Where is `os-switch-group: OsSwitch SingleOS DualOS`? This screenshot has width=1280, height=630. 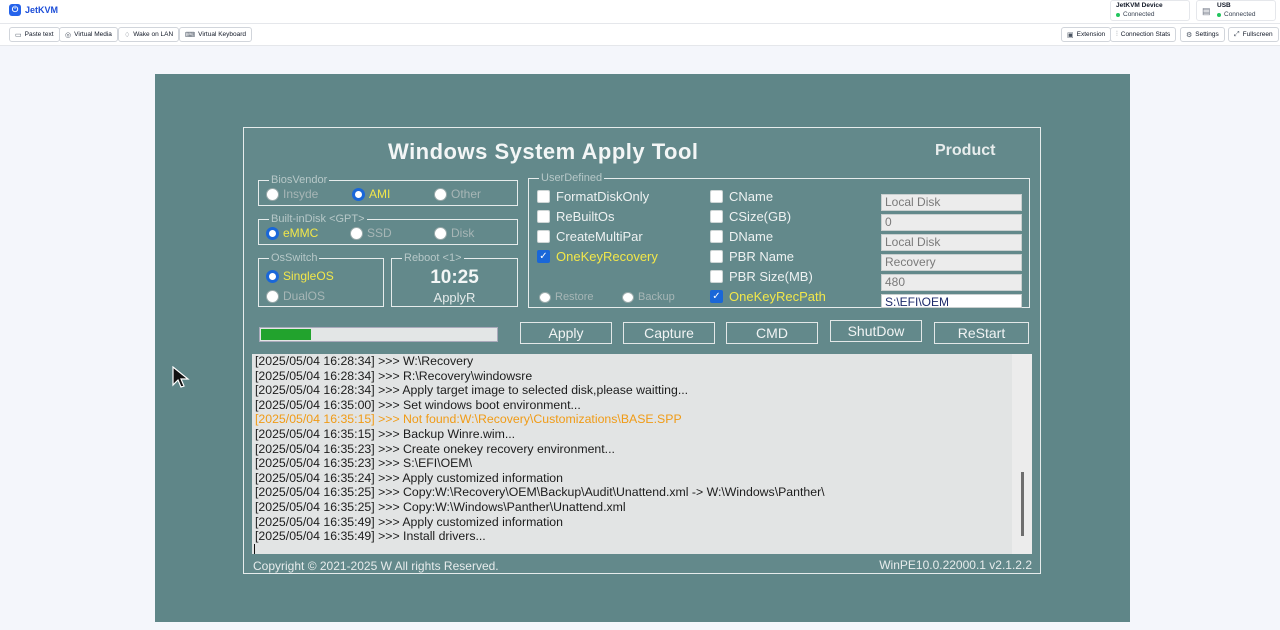 os-switch-group: OsSwitch SingleOS DualOS is located at coordinates (321, 279).